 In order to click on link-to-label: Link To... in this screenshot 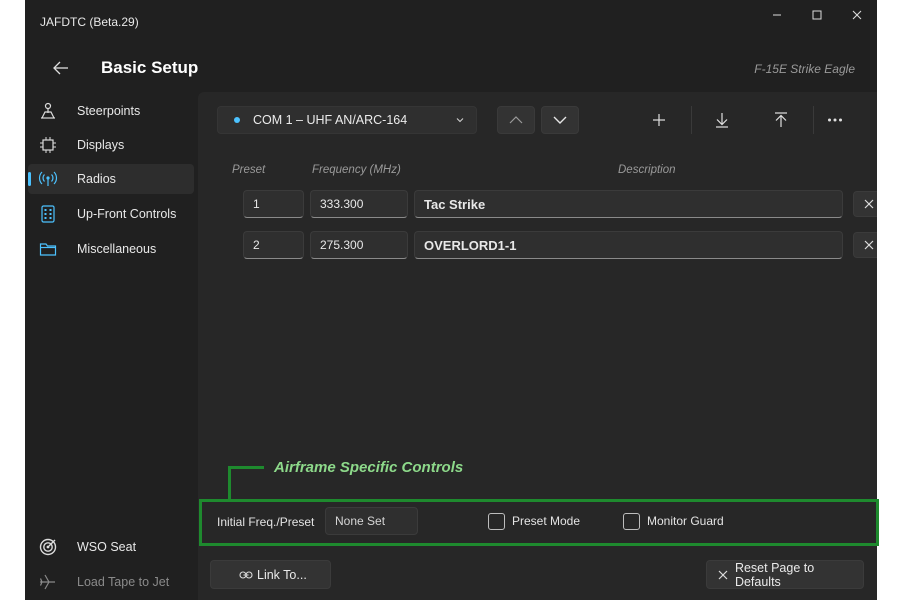, I will do `click(282, 574)`.